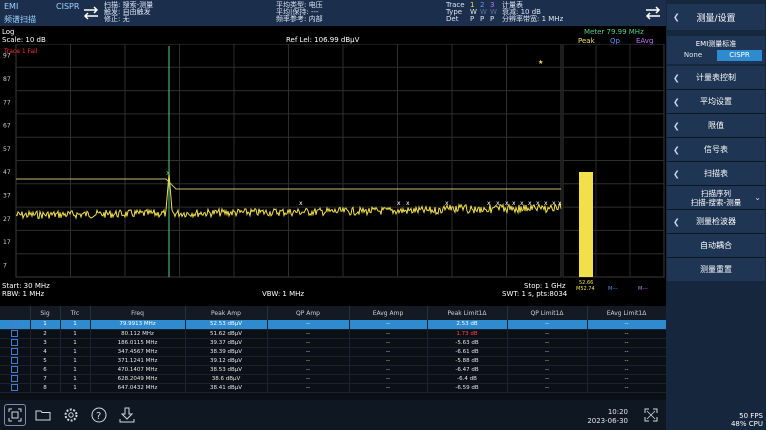  Describe the element at coordinates (138, 379) in the screenshot. I see `cell-freq: 628.2049 MHz` at that location.